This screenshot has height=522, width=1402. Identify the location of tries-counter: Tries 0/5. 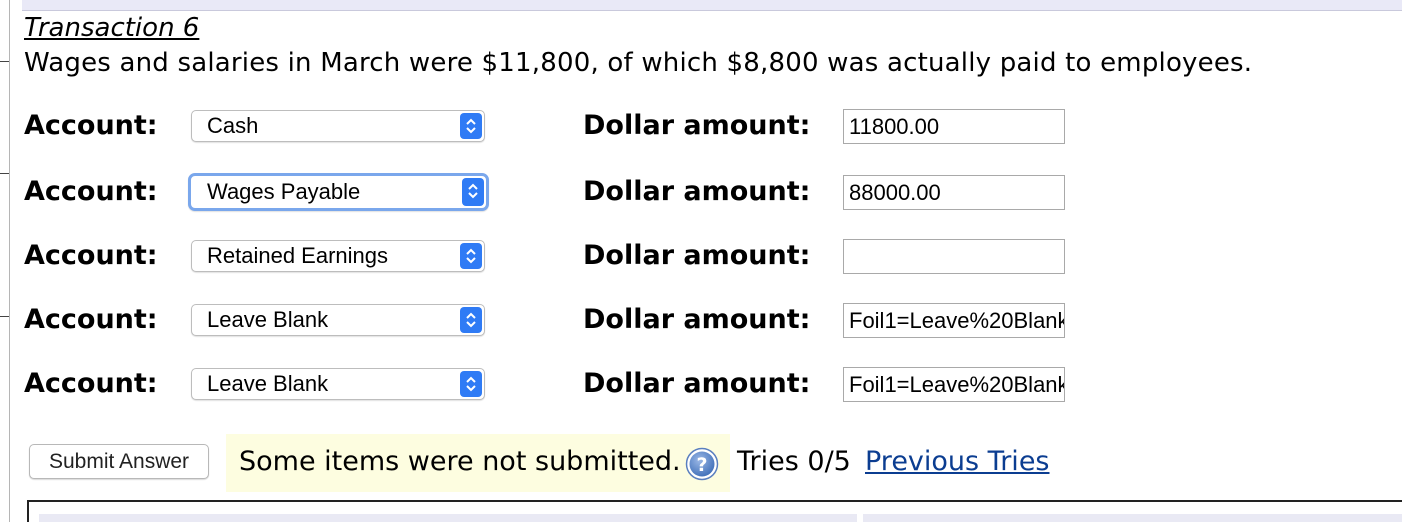
(794, 461).